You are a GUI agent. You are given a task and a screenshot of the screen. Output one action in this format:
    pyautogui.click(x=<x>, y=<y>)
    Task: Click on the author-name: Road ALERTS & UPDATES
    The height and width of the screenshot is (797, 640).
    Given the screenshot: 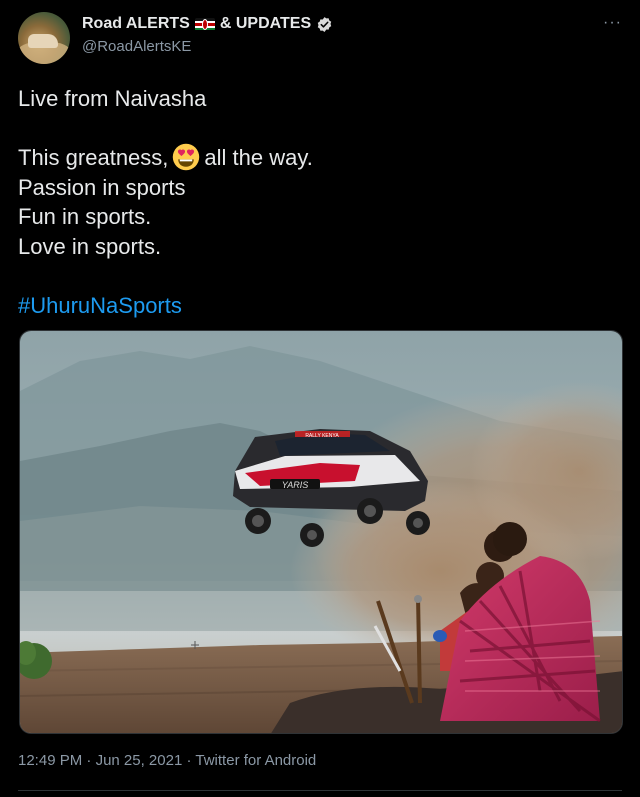 What is the action you would take?
    pyautogui.click(x=207, y=24)
    